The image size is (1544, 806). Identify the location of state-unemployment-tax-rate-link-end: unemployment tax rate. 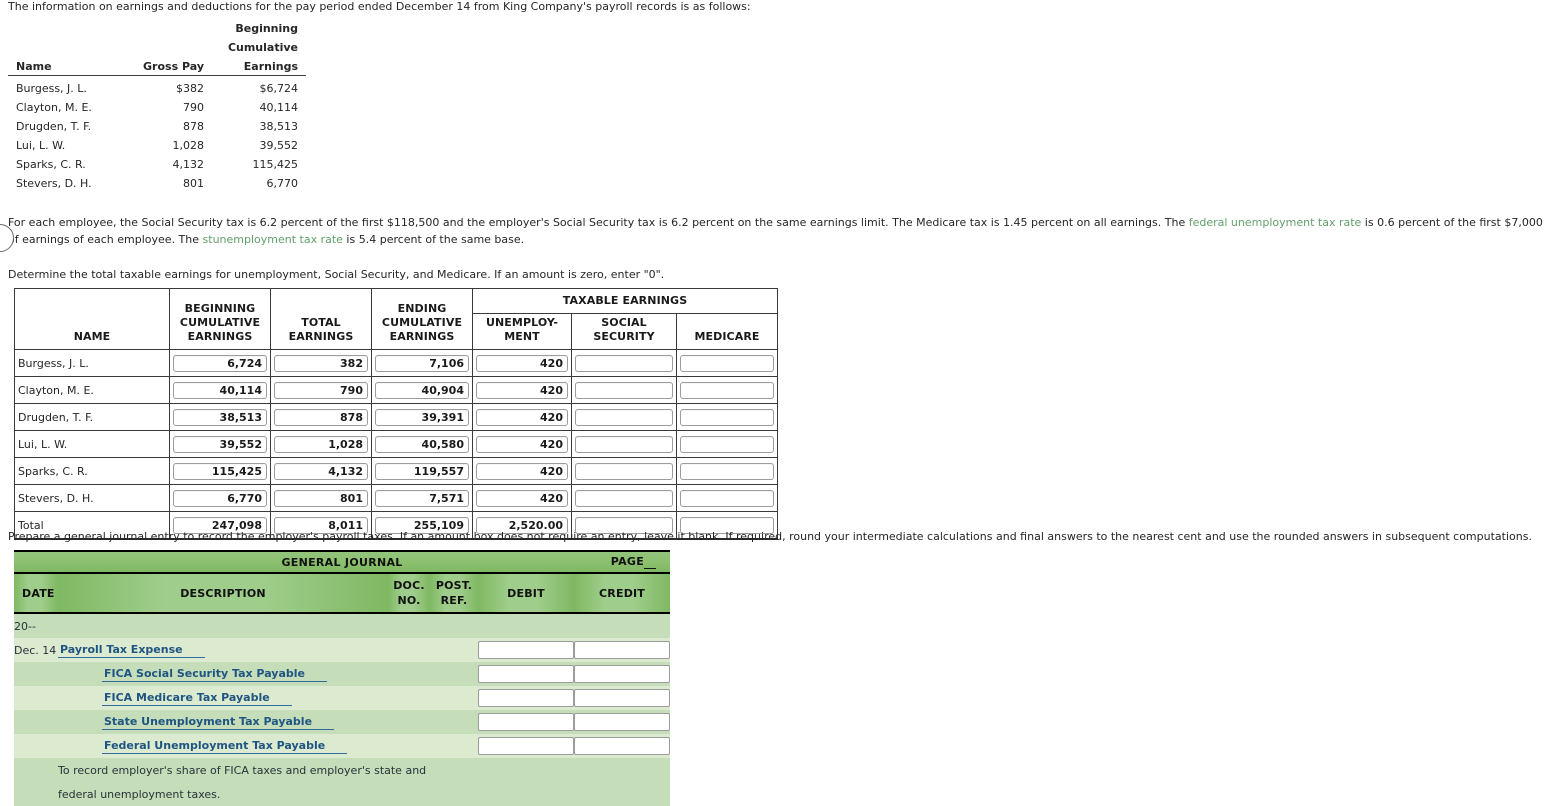
(278, 239).